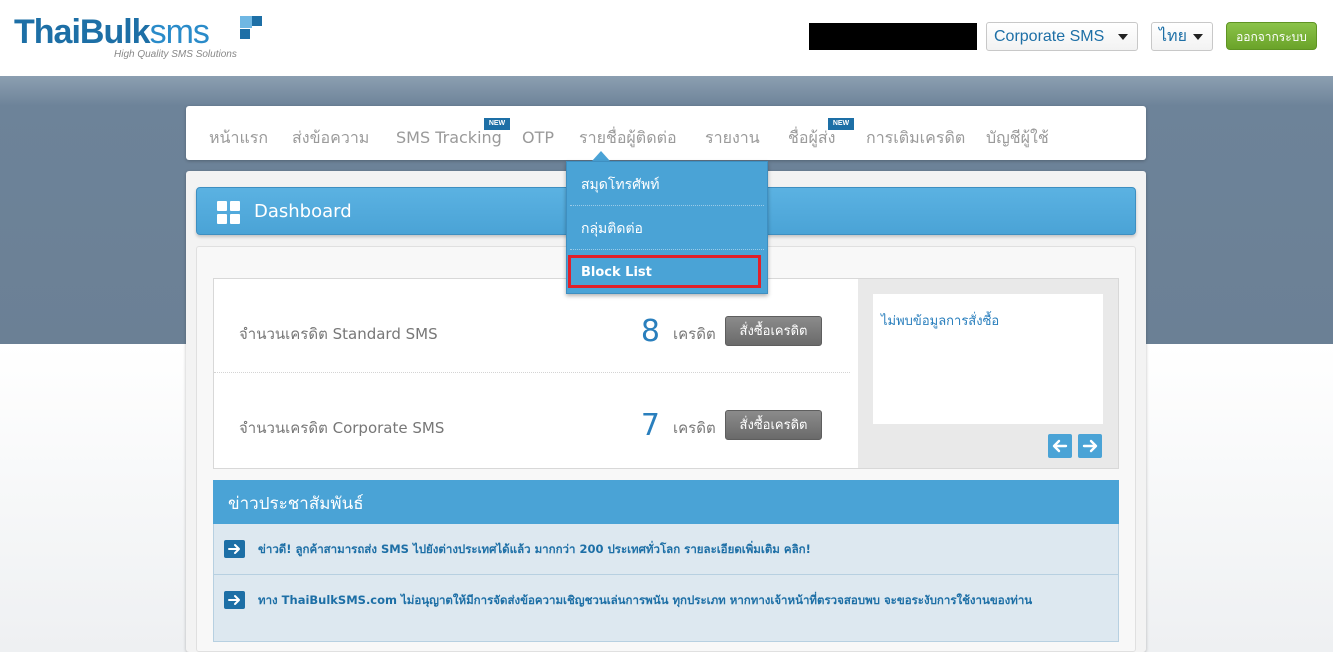 The height and width of the screenshot is (652, 1333). I want to click on menu-item-phonebook: สมุดโทรศัพท์, so click(667, 184).